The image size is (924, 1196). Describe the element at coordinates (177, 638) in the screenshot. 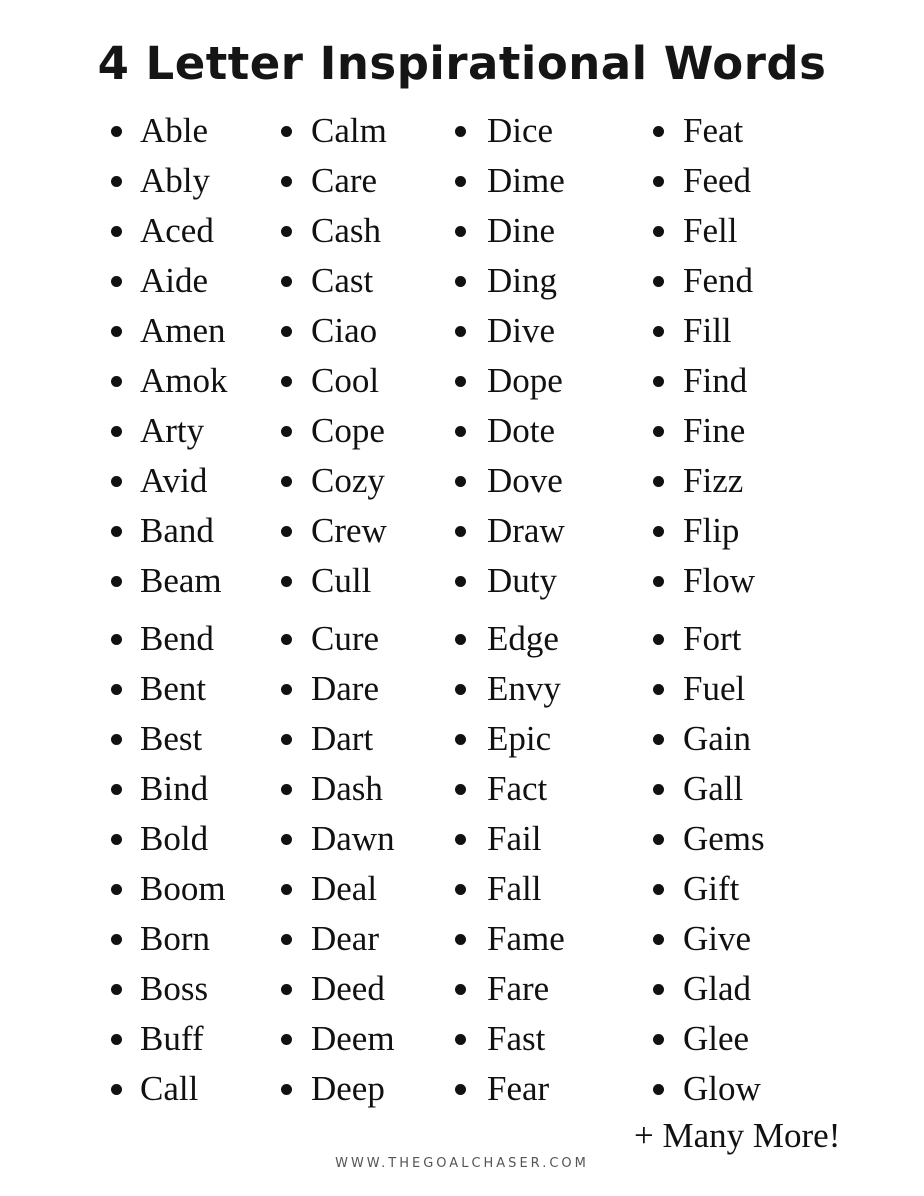

I see `word-text: Bend` at that location.